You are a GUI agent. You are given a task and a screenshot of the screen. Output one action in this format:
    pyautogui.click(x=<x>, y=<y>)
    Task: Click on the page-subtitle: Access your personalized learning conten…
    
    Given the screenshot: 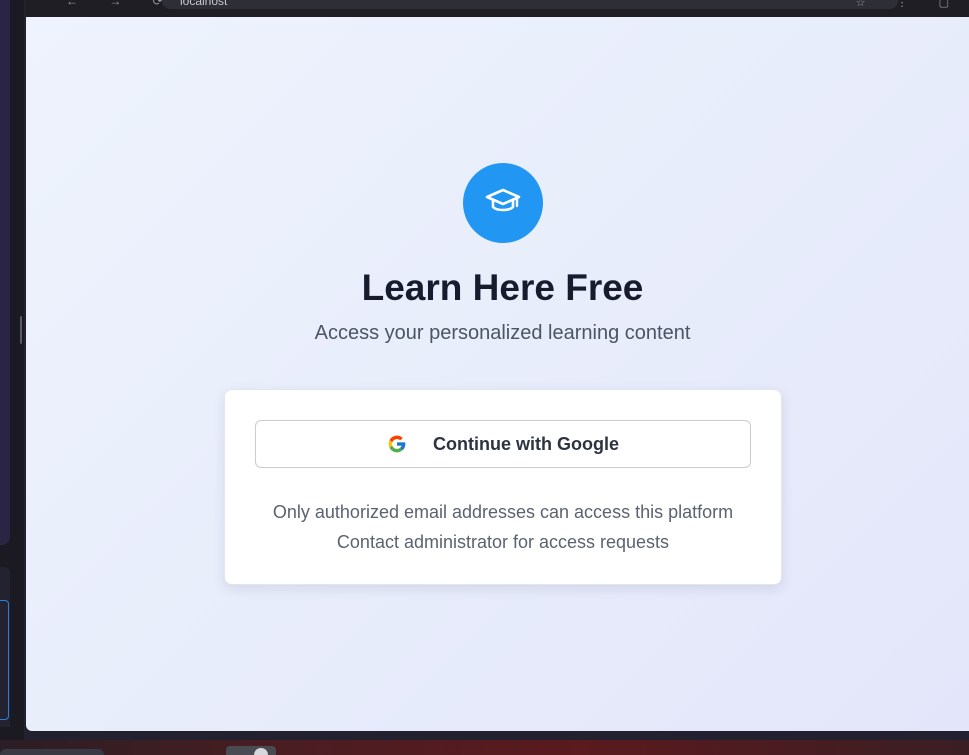 What is the action you would take?
    pyautogui.click(x=502, y=333)
    